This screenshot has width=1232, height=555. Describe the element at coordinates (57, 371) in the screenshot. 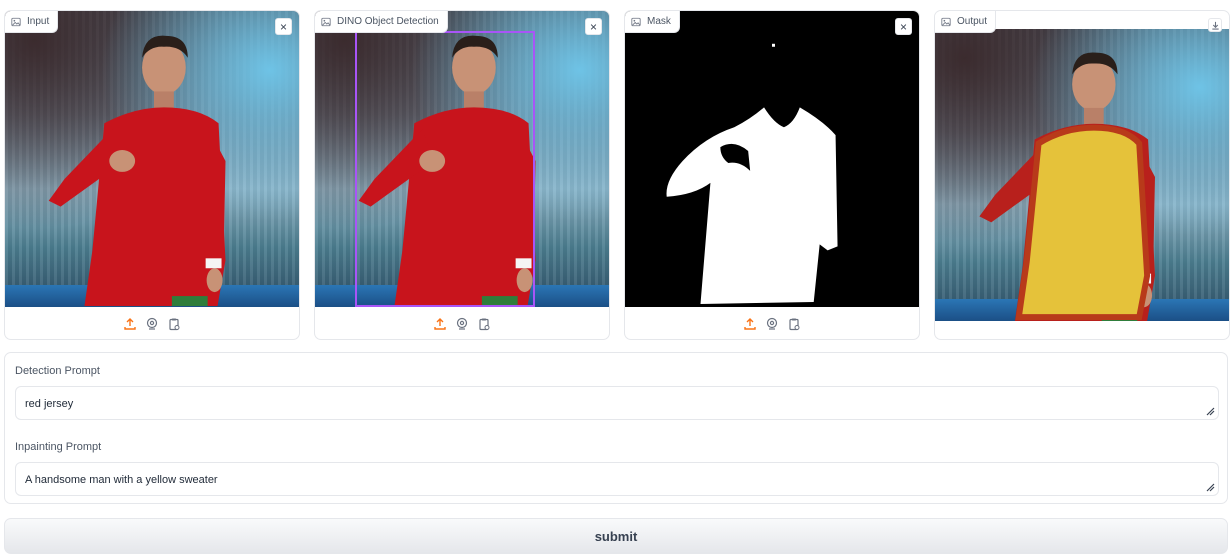

I see `detection-prompt-label: Detection Prompt` at that location.